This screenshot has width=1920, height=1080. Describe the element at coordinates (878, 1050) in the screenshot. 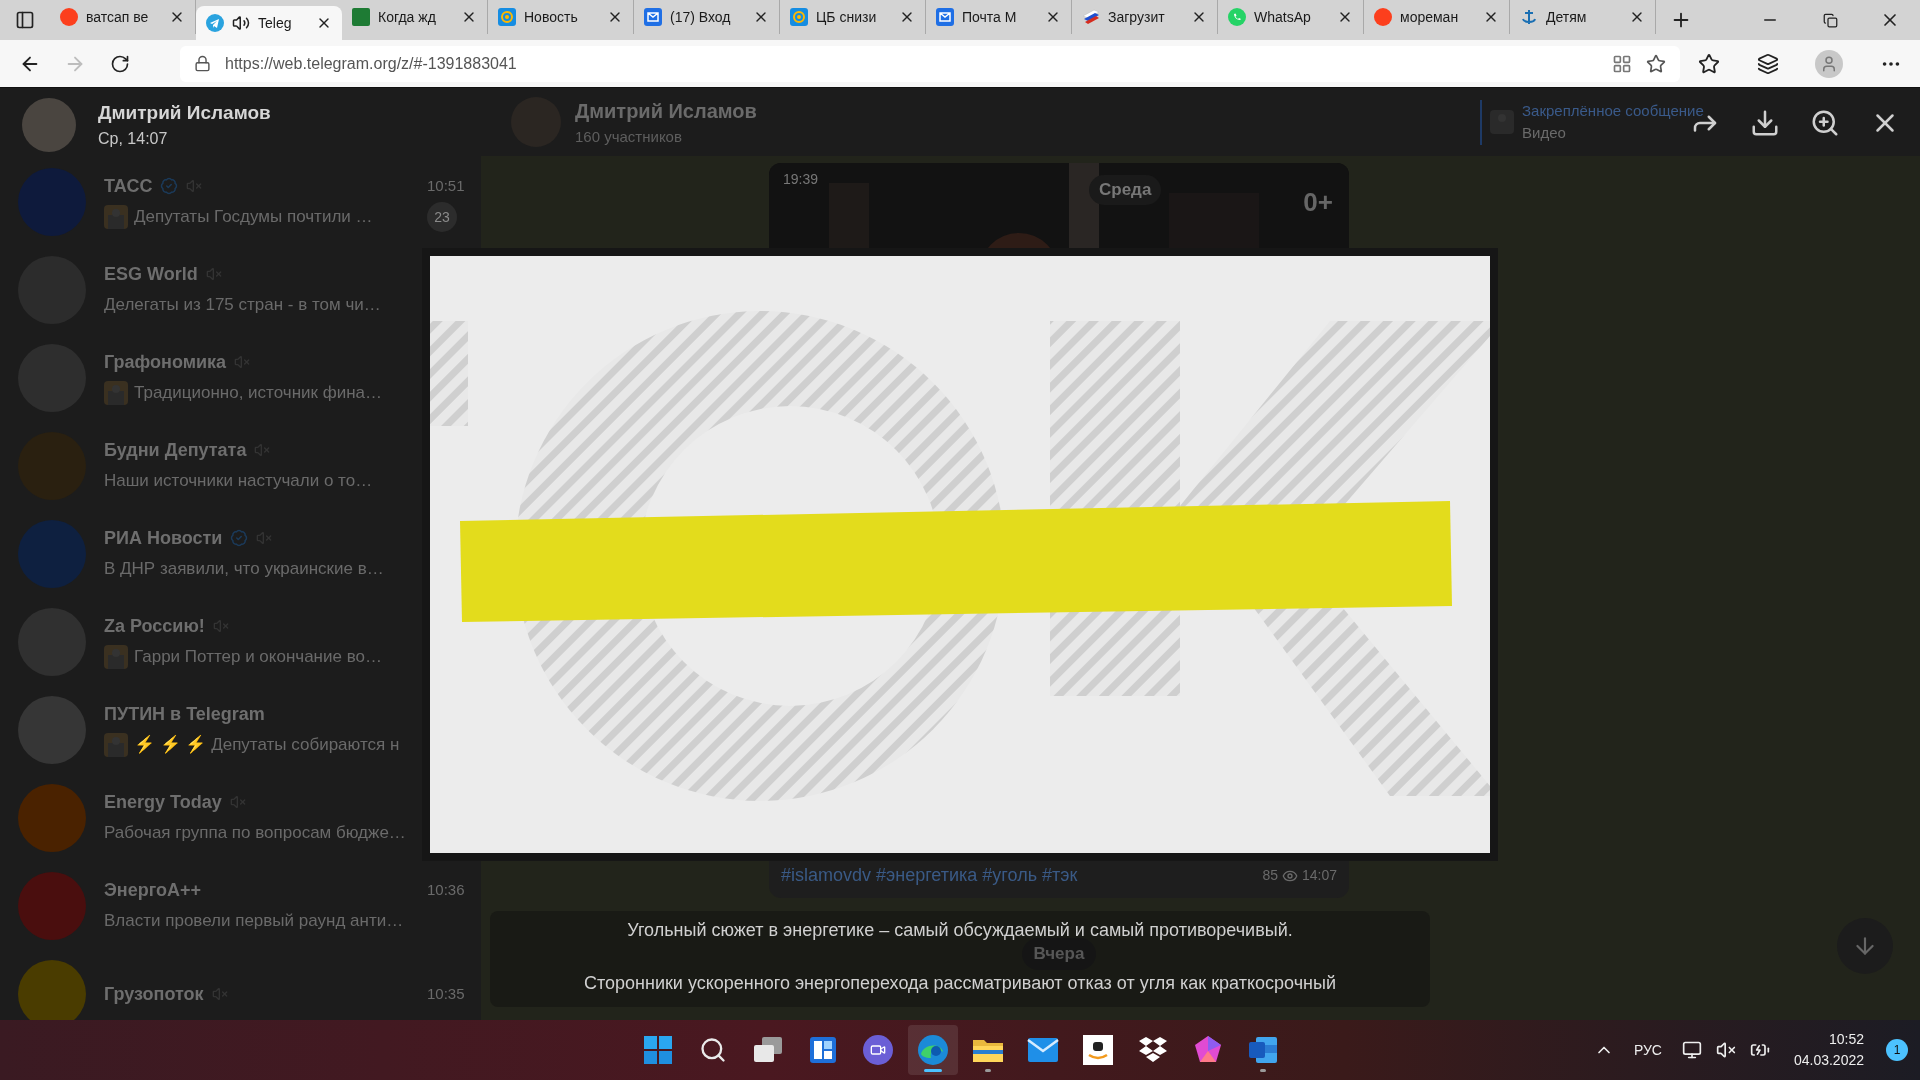

I see `video-chat-icon` at that location.